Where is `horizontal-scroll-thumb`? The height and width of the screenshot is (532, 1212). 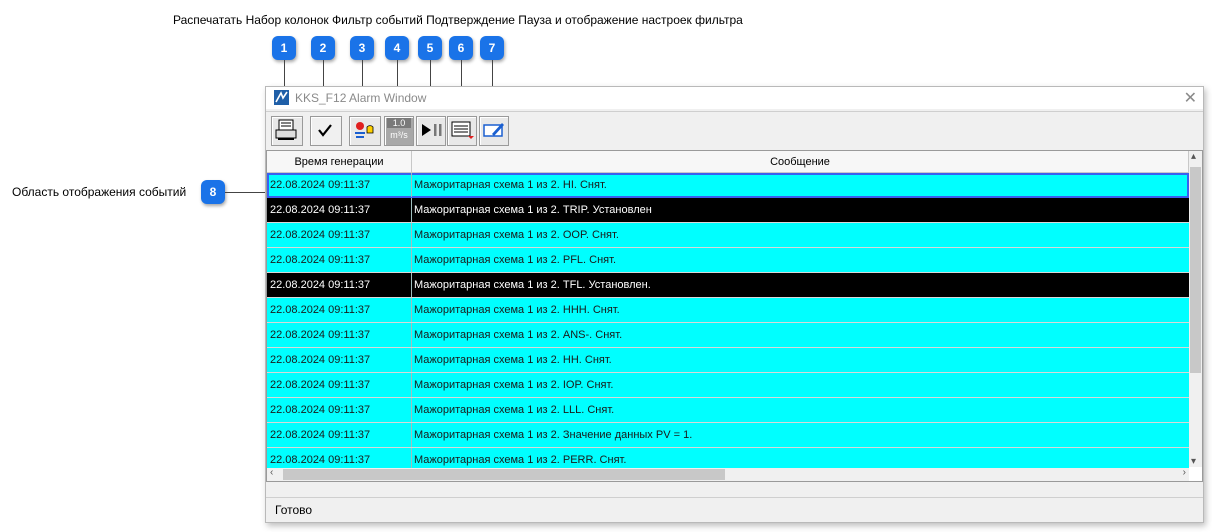
horizontal-scroll-thumb is located at coordinates (504, 474).